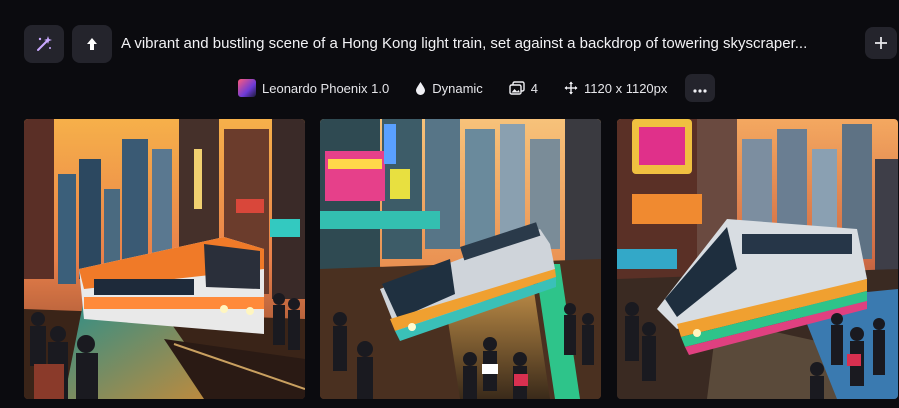 The width and height of the screenshot is (899, 408). What do you see at coordinates (571, 88) in the screenshot?
I see `move-arrows-icon` at bounding box center [571, 88].